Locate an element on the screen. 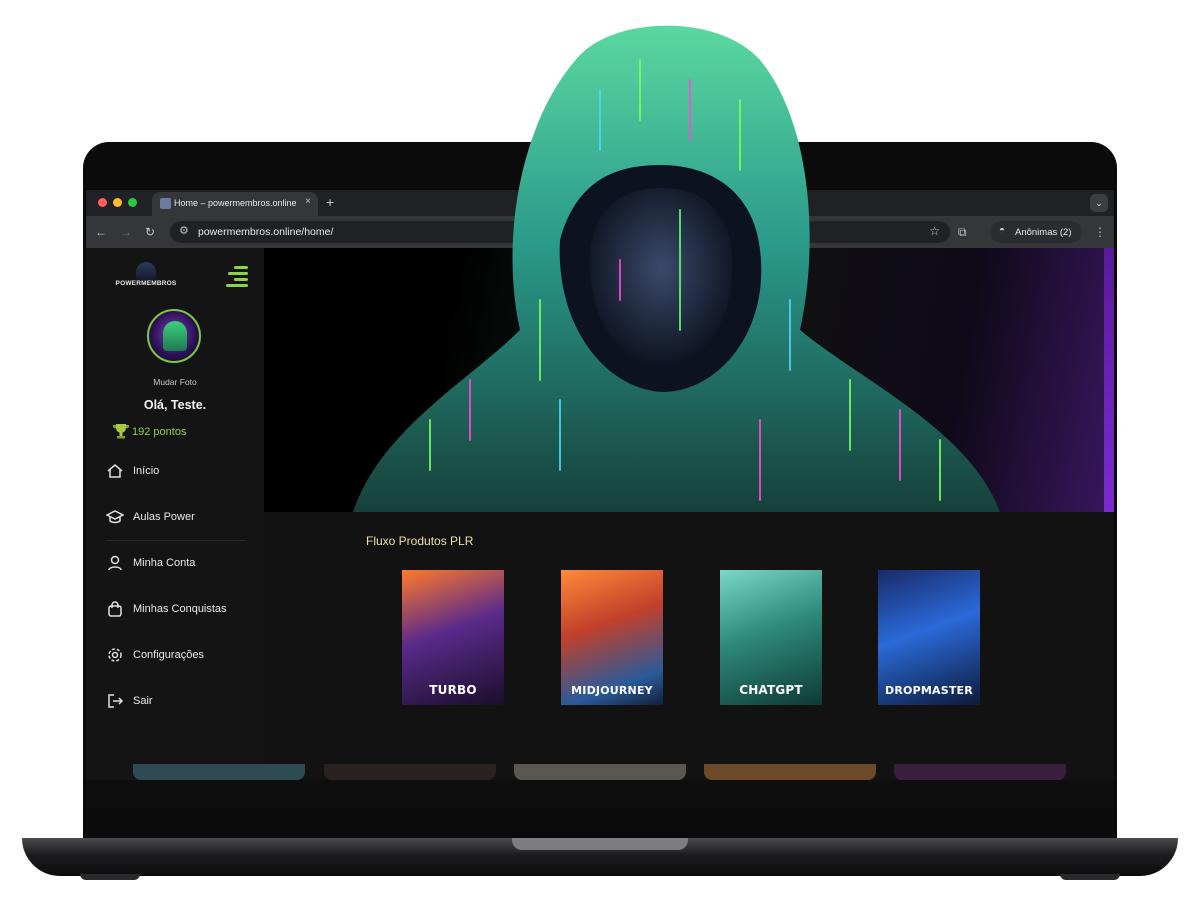 This screenshot has width=1200, height=900. product-card-dropmaster: DROPMASTER is located at coordinates (929, 637).